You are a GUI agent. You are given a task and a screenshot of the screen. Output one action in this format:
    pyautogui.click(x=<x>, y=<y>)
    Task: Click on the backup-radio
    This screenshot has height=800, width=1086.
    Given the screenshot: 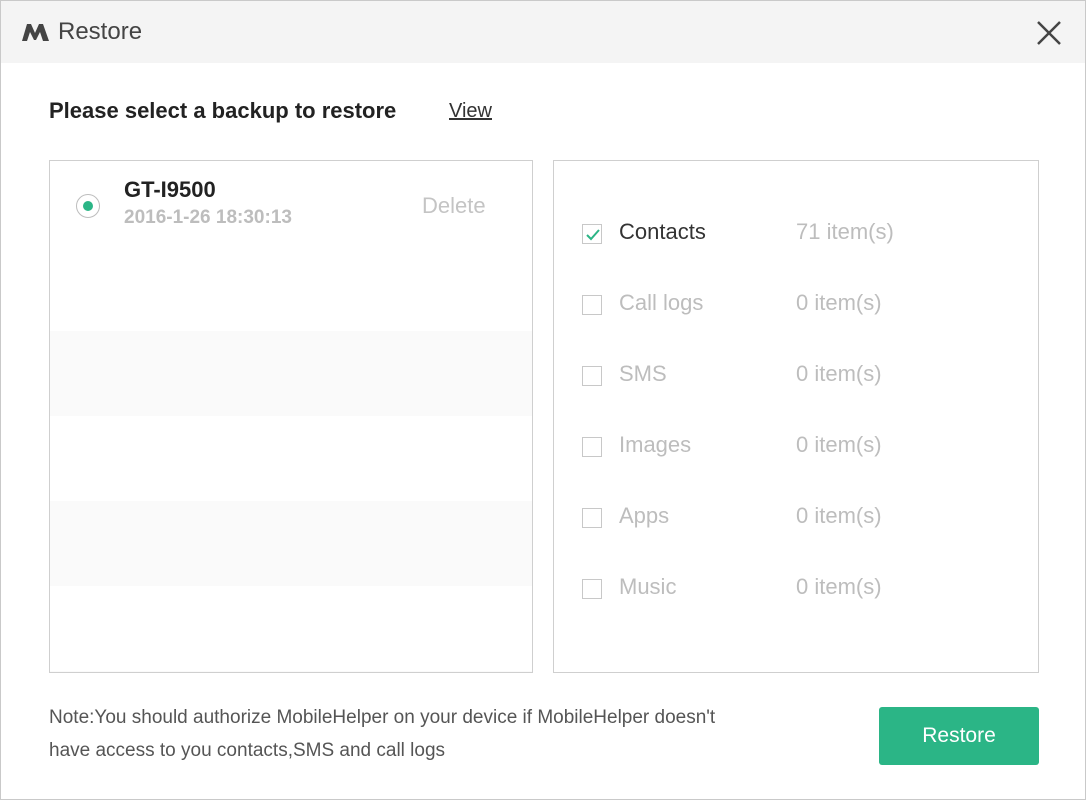 What is the action you would take?
    pyautogui.click(x=88, y=206)
    